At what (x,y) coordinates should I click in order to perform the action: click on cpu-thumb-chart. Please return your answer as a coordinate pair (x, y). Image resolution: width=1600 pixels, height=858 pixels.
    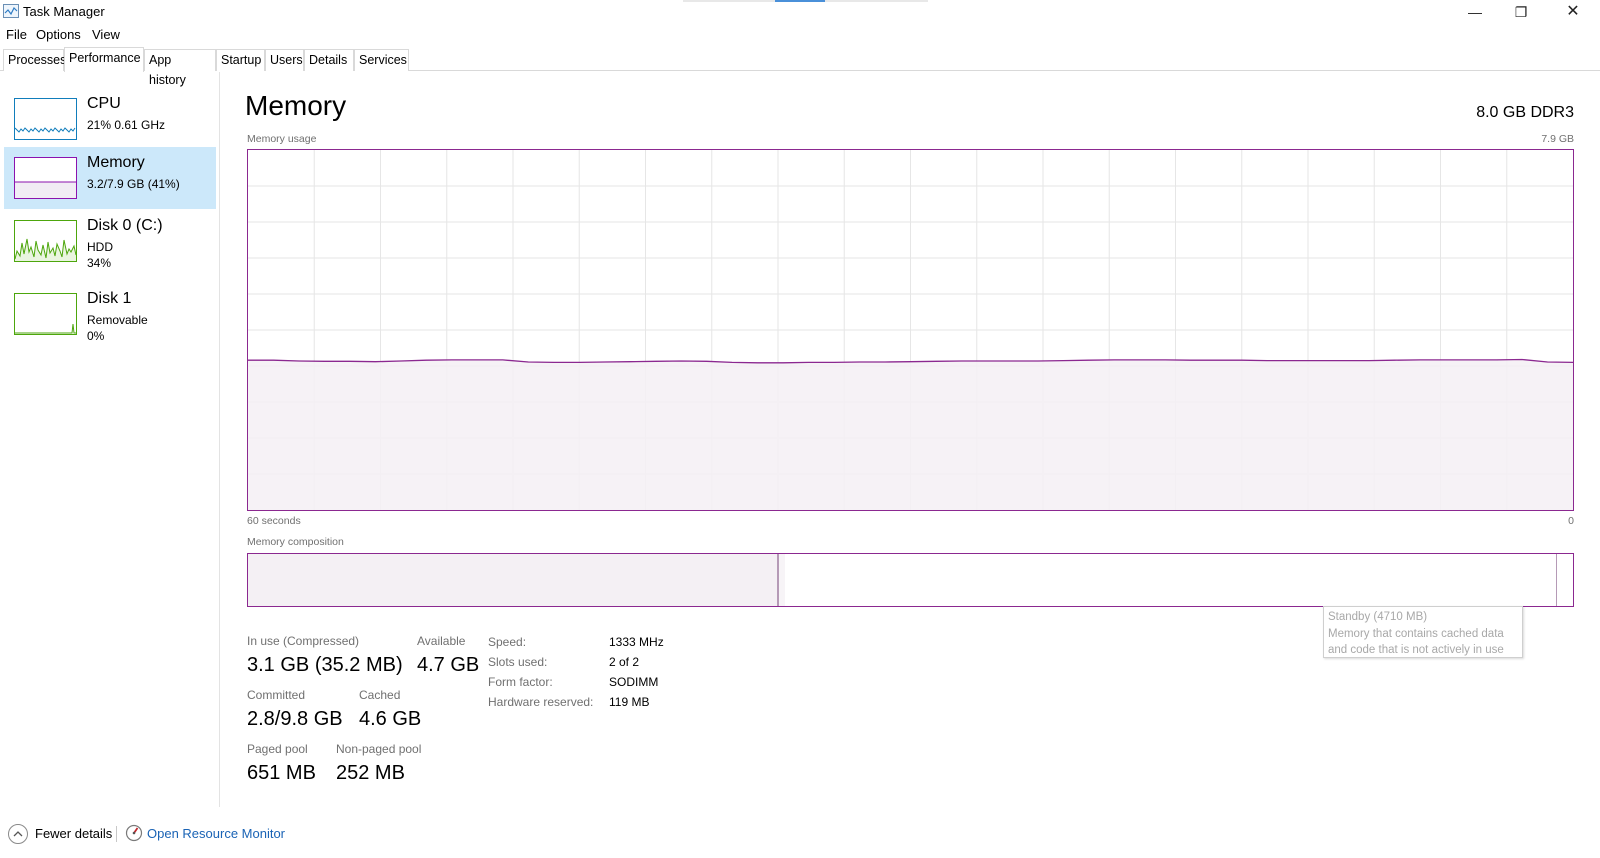
    Looking at the image, I should click on (45, 130).